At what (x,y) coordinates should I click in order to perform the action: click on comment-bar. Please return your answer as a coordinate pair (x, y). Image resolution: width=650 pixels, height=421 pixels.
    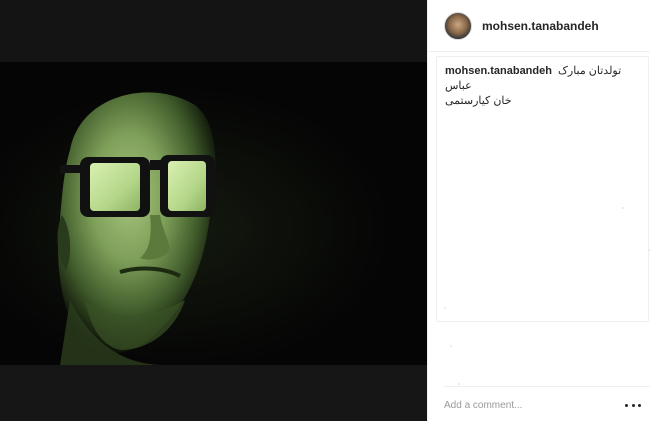
    Looking at the image, I should click on (539, 405).